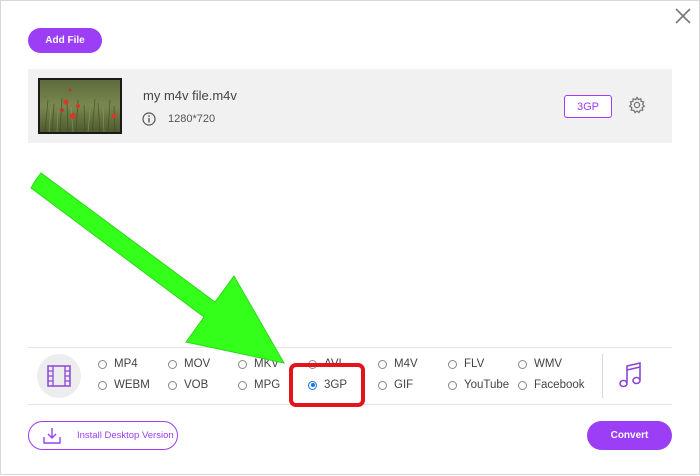  I want to click on install-desktop-button: Install Desktop Version, so click(103, 435).